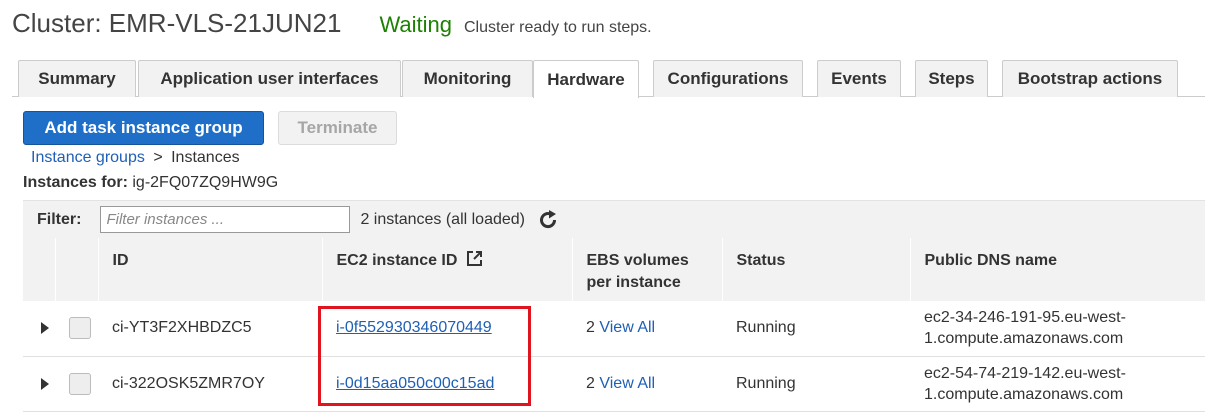 Image resolution: width=1205 pixels, height=414 pixels. I want to click on breadcrumb: Instance groups > Instances, so click(135, 158).